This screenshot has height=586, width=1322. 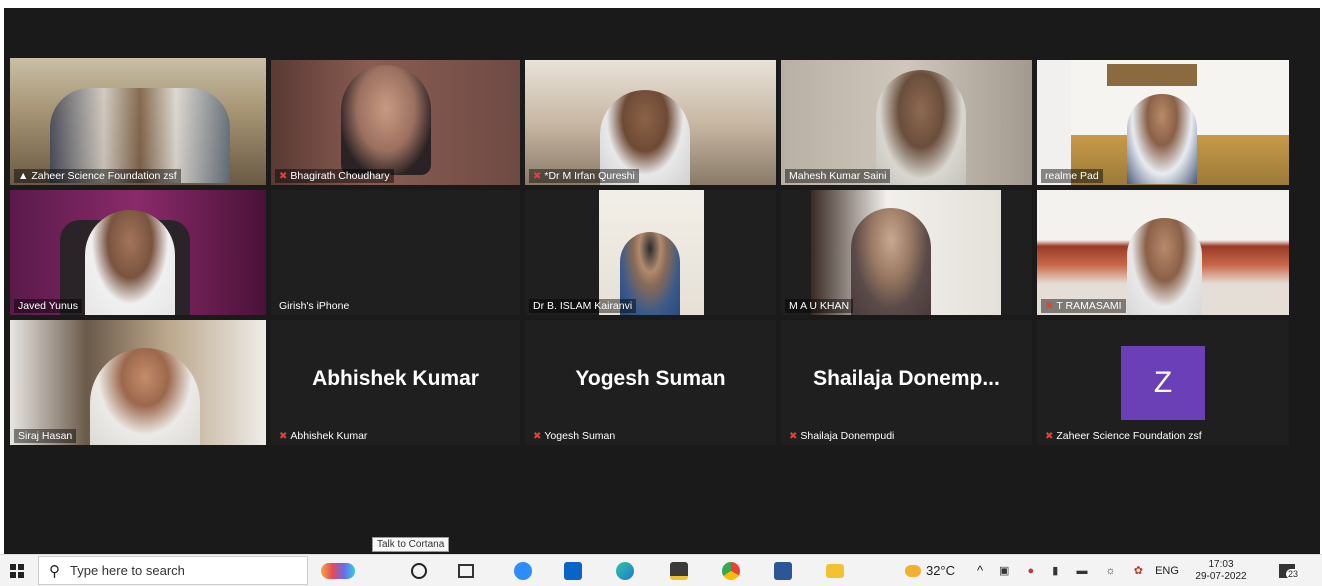 What do you see at coordinates (1292, 574) in the screenshot?
I see `notification-count: 23` at bounding box center [1292, 574].